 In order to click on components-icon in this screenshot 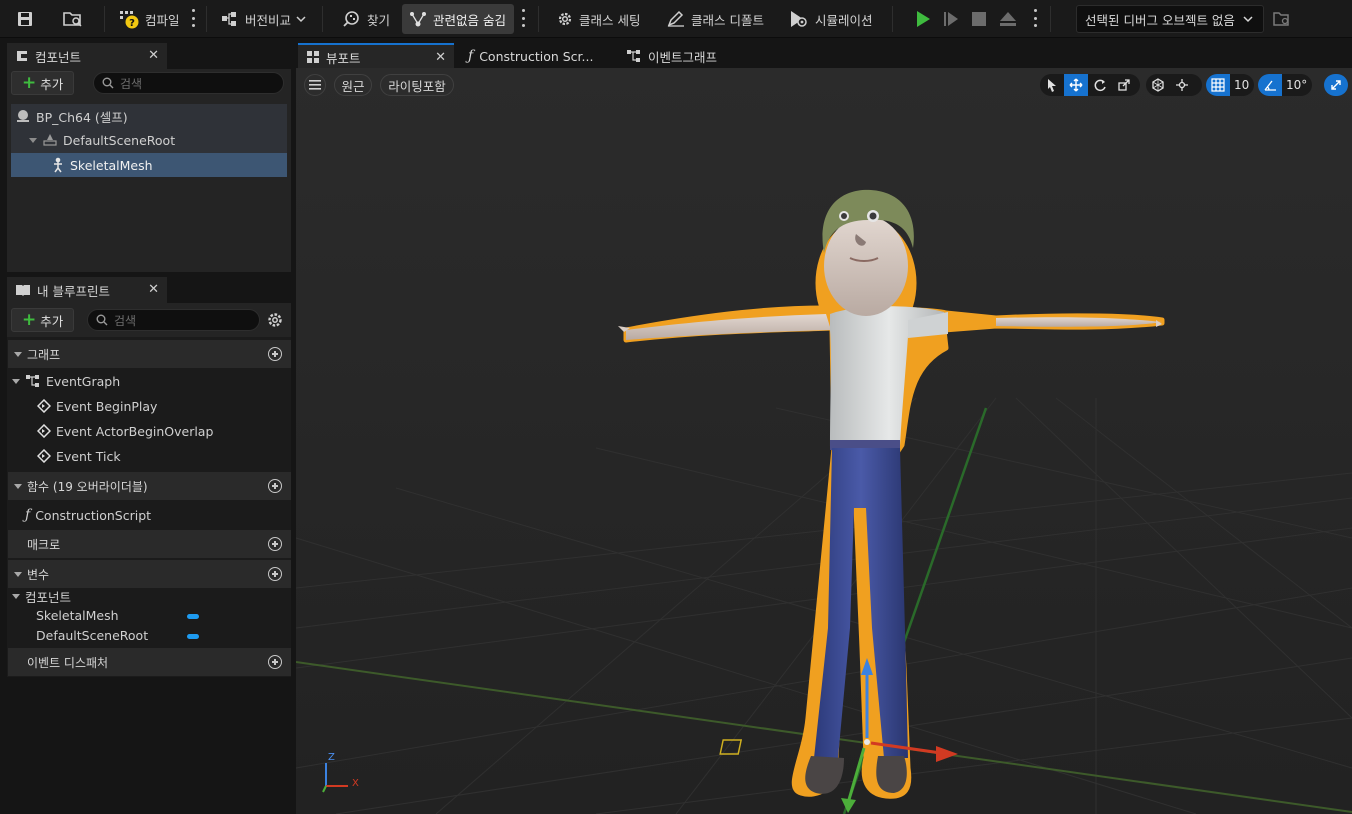, I will do `click(22, 56)`.